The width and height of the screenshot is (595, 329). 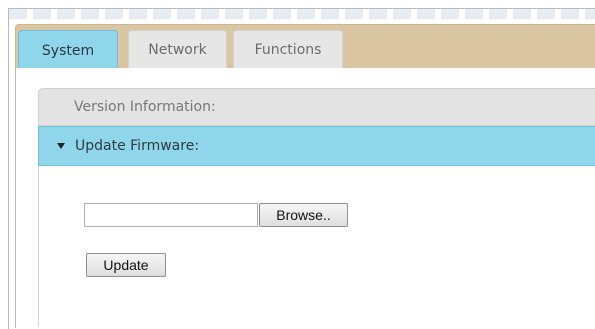 I want to click on update-button: Update, so click(x=126, y=265).